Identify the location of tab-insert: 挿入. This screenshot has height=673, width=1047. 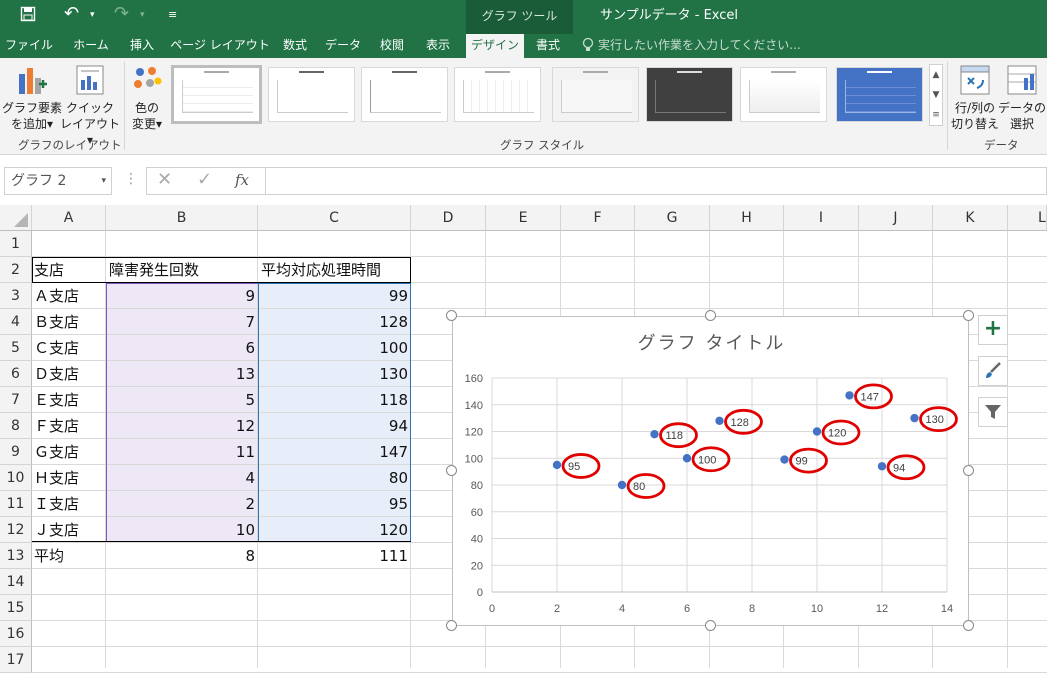
(142, 46).